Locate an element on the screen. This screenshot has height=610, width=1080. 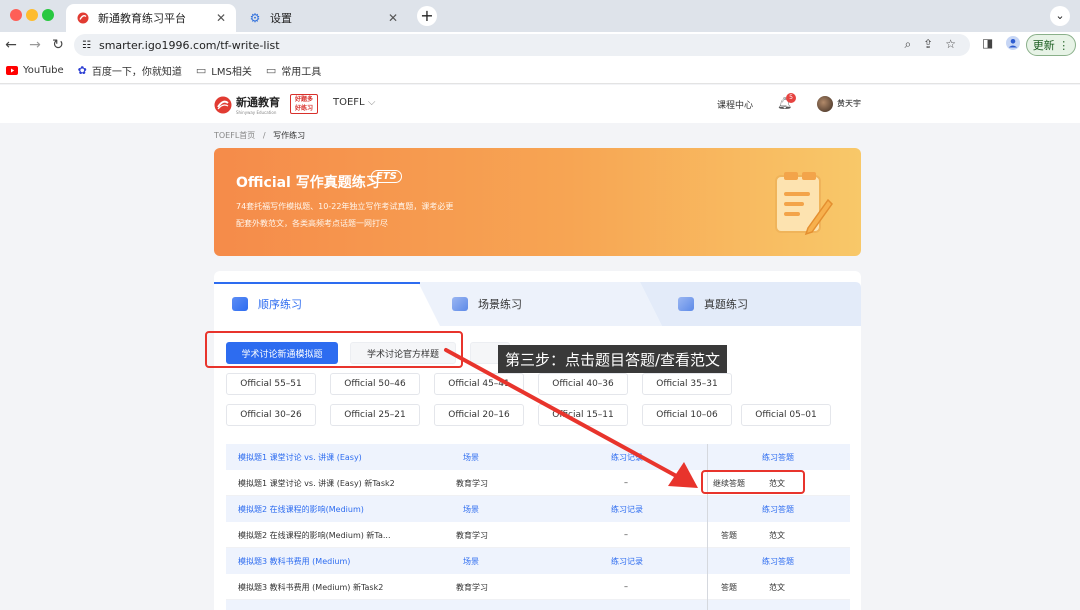
tab-search-chevron-icon: ⌄ is located at coordinates (1060, 16).